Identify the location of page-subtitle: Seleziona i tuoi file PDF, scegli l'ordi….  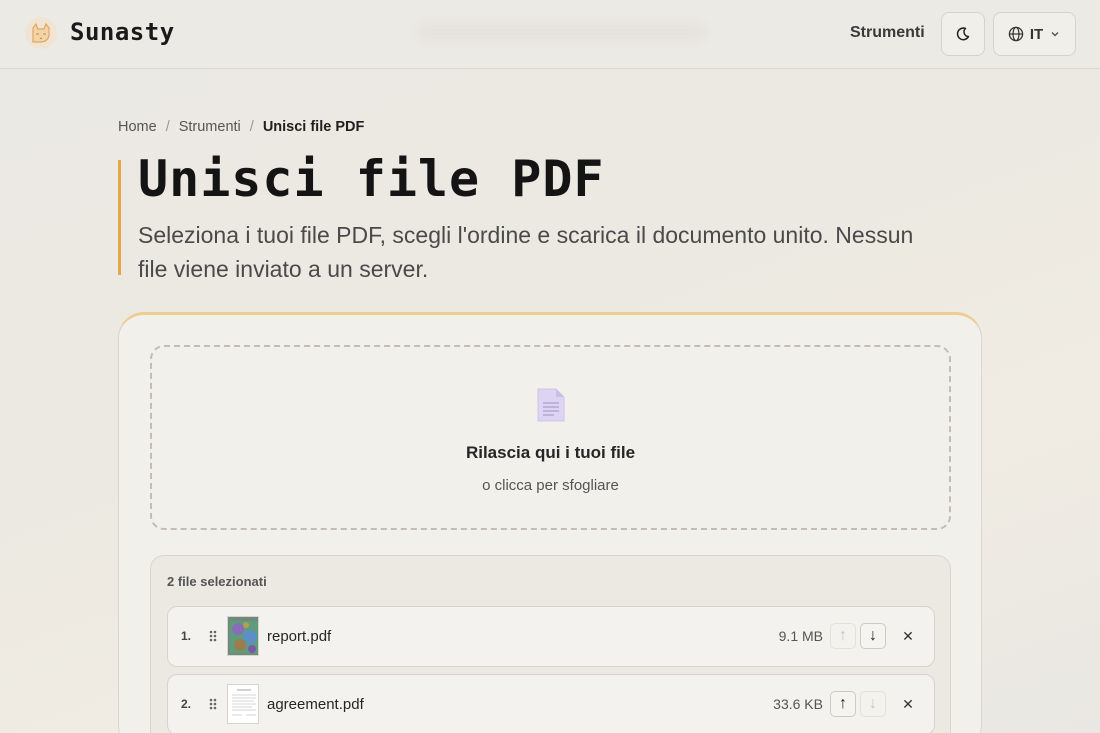
(526, 252).